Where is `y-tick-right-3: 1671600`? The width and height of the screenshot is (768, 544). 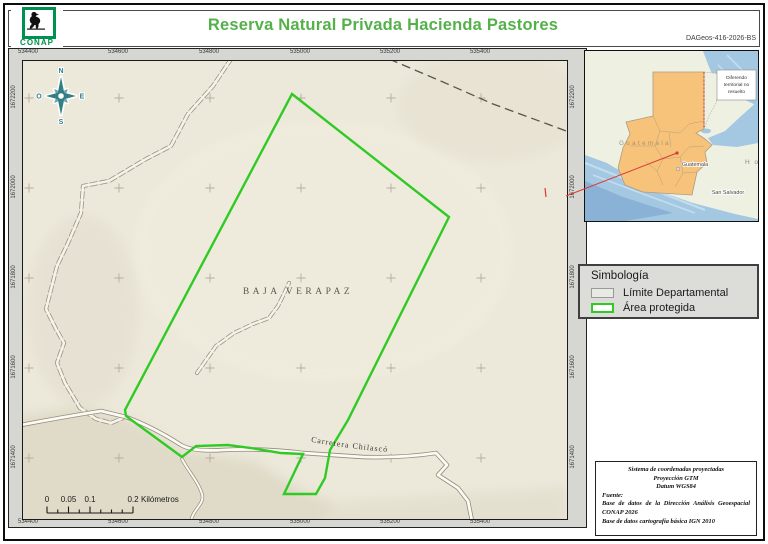 y-tick-right-3: 1671600 is located at coordinates (573, 367).